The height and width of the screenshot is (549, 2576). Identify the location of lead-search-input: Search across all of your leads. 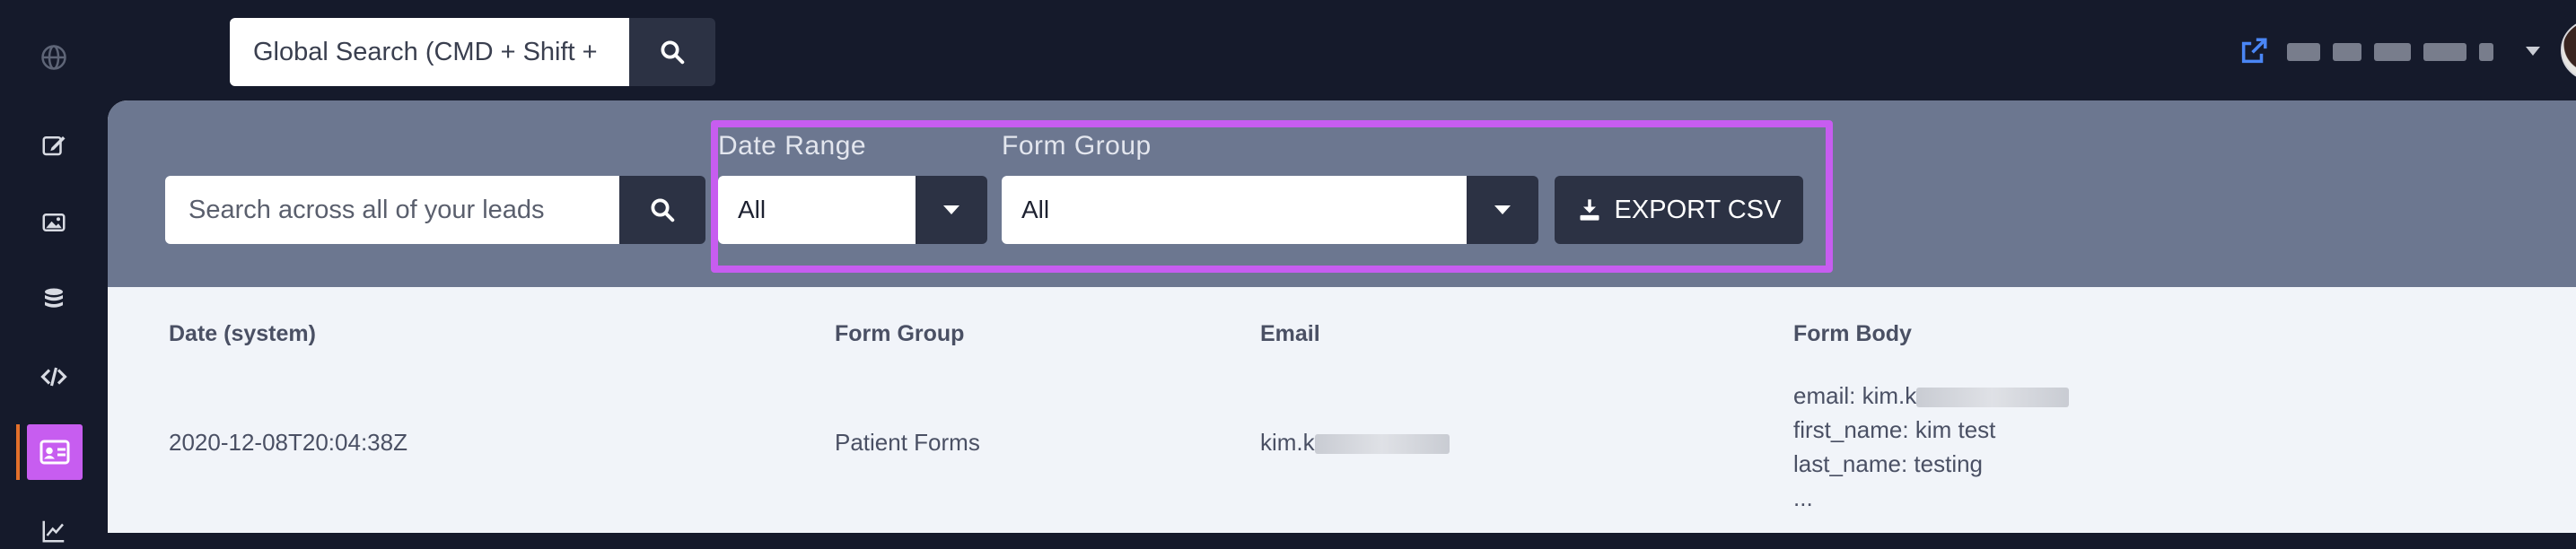
(392, 210).